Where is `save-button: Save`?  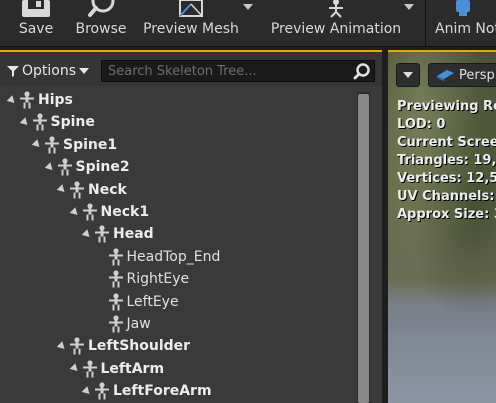
save-button: Save is located at coordinates (36, 22).